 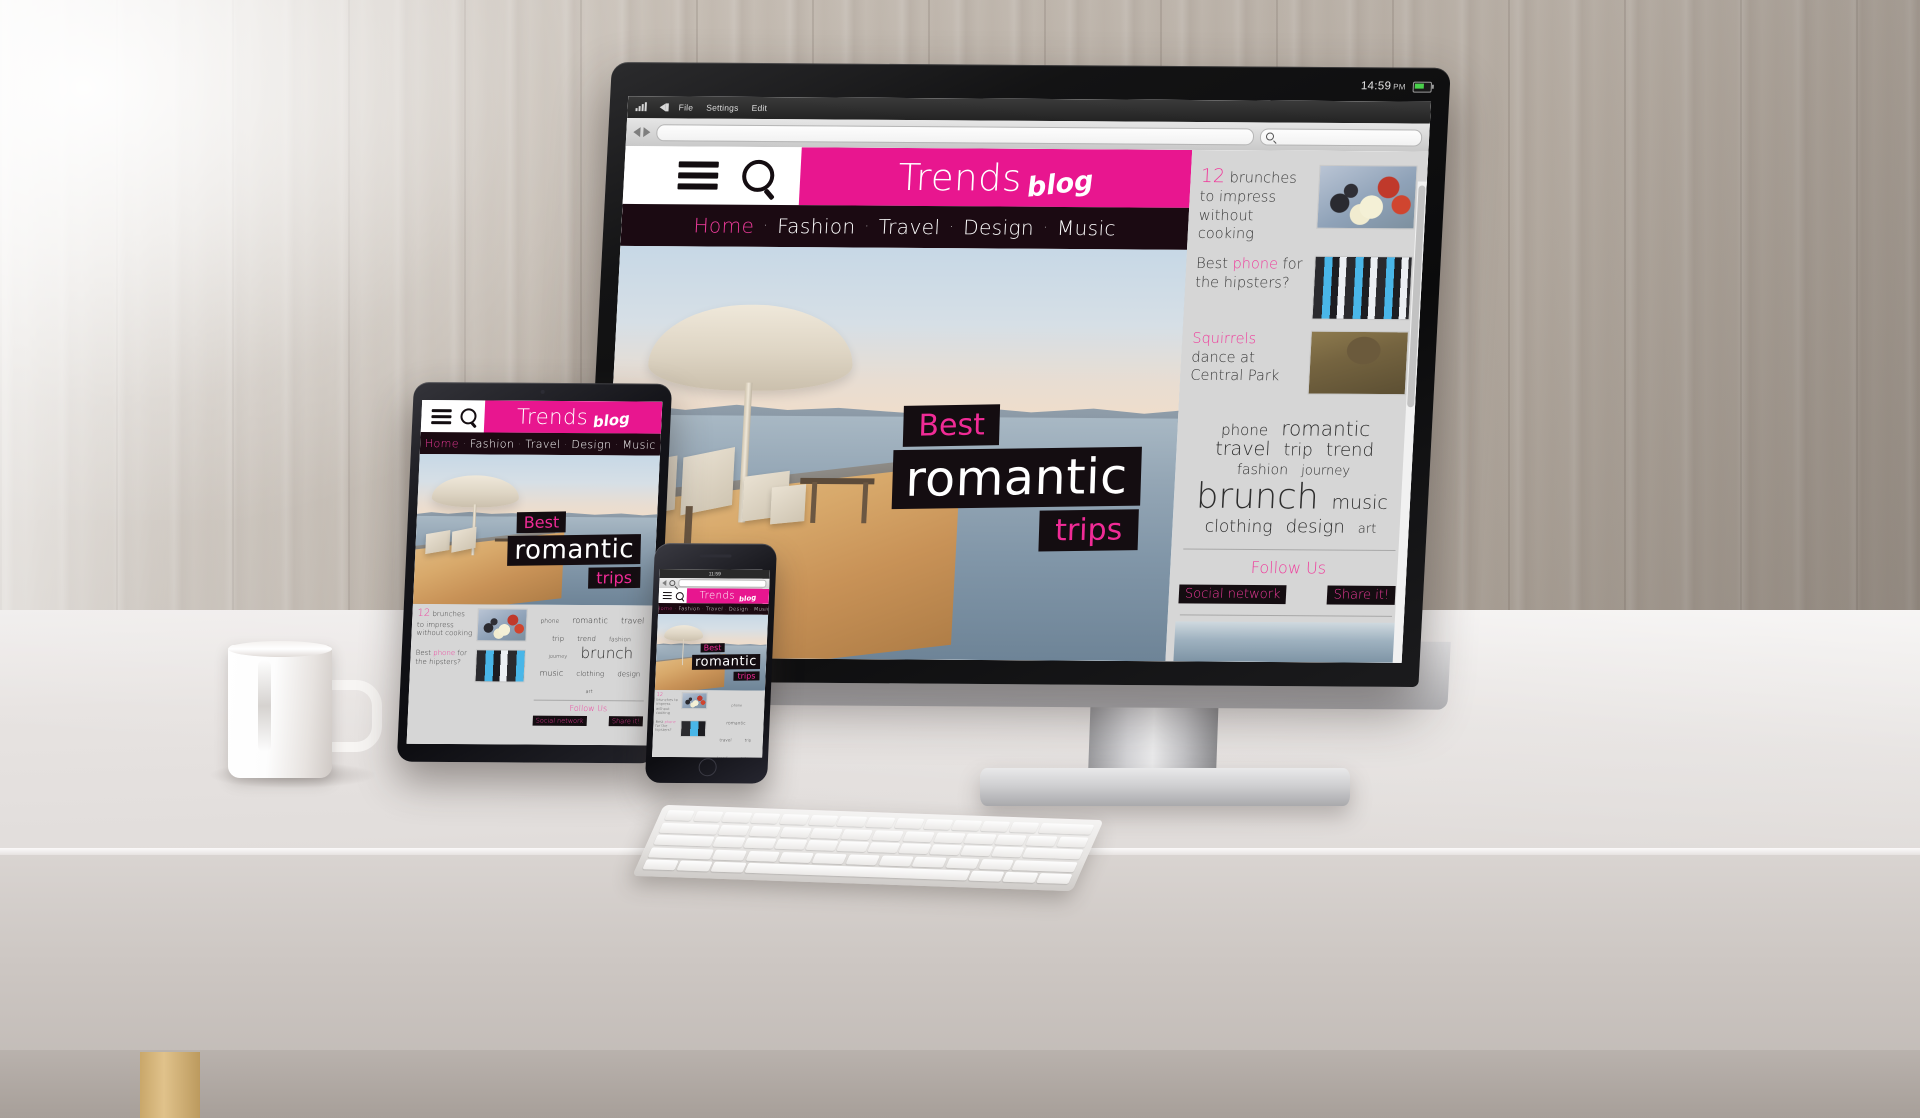 I want to click on article-thumbnail-squirrel, so click(x=1358, y=363).